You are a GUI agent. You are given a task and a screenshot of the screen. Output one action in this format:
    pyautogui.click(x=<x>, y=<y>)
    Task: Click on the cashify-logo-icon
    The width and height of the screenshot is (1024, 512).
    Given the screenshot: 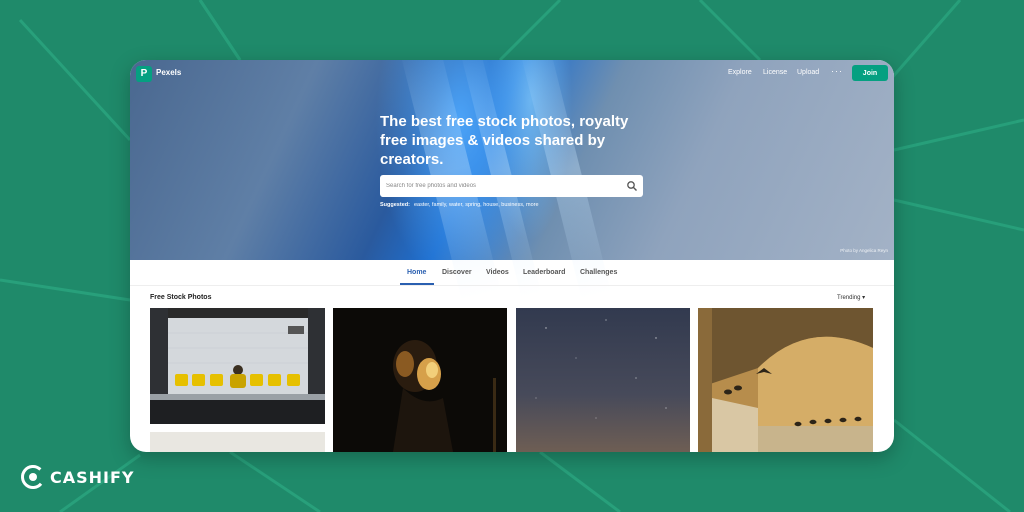 What is the action you would take?
    pyautogui.click(x=33, y=477)
    